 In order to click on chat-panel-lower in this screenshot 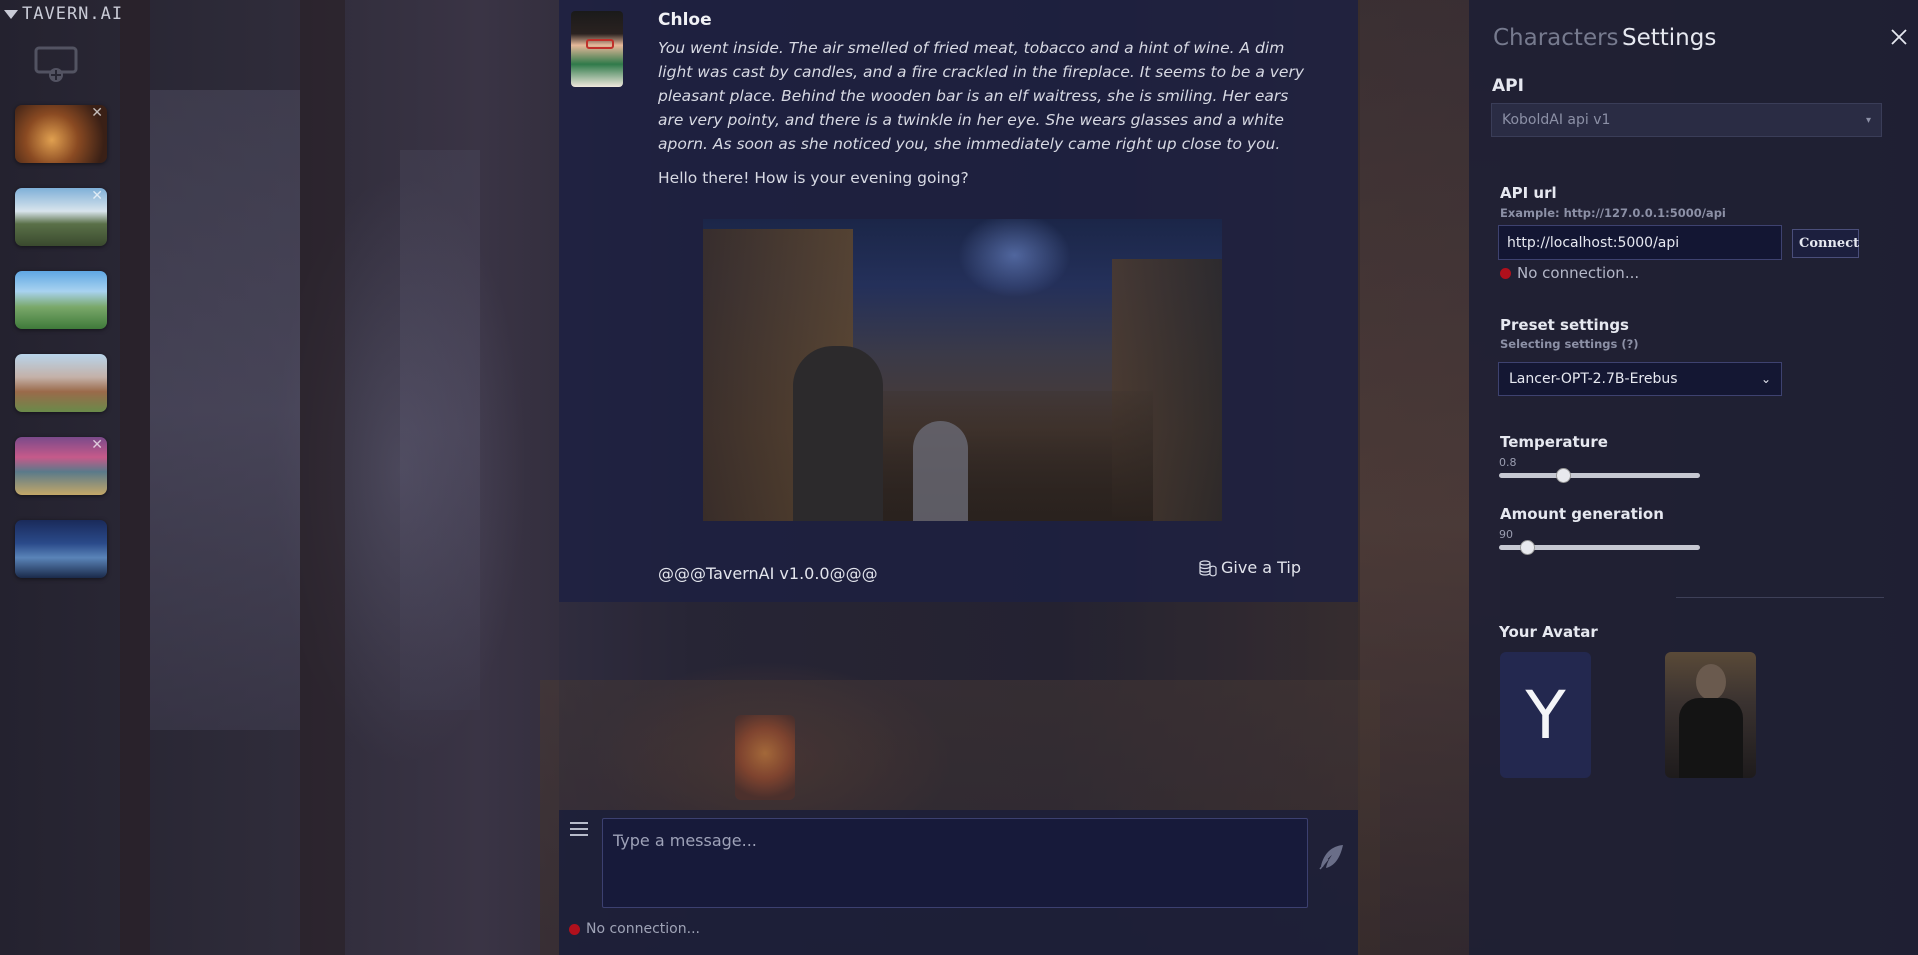, I will do `click(958, 706)`.